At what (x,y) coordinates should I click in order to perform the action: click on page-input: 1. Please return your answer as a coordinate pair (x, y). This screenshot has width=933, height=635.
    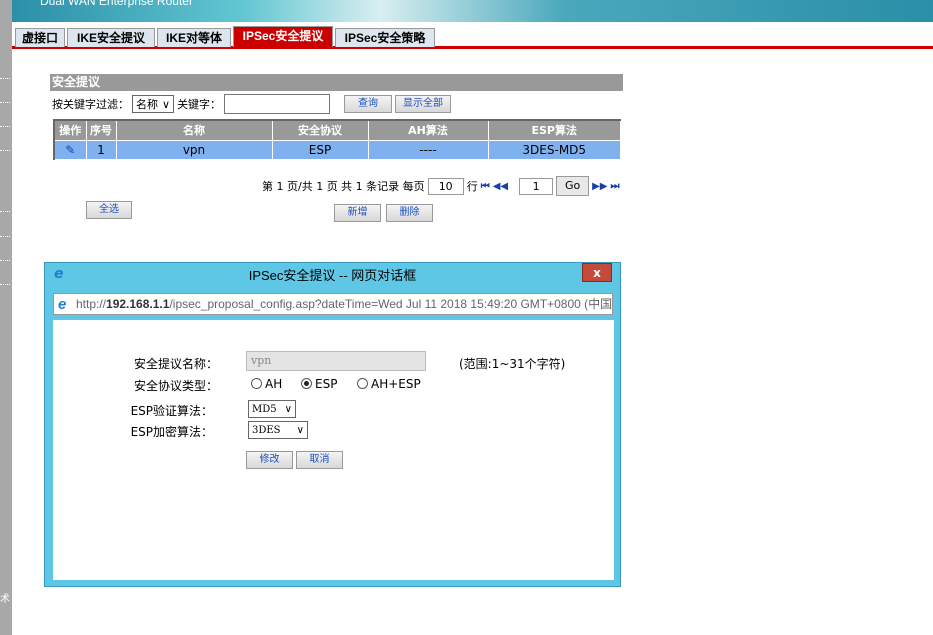
    Looking at the image, I should click on (536, 186).